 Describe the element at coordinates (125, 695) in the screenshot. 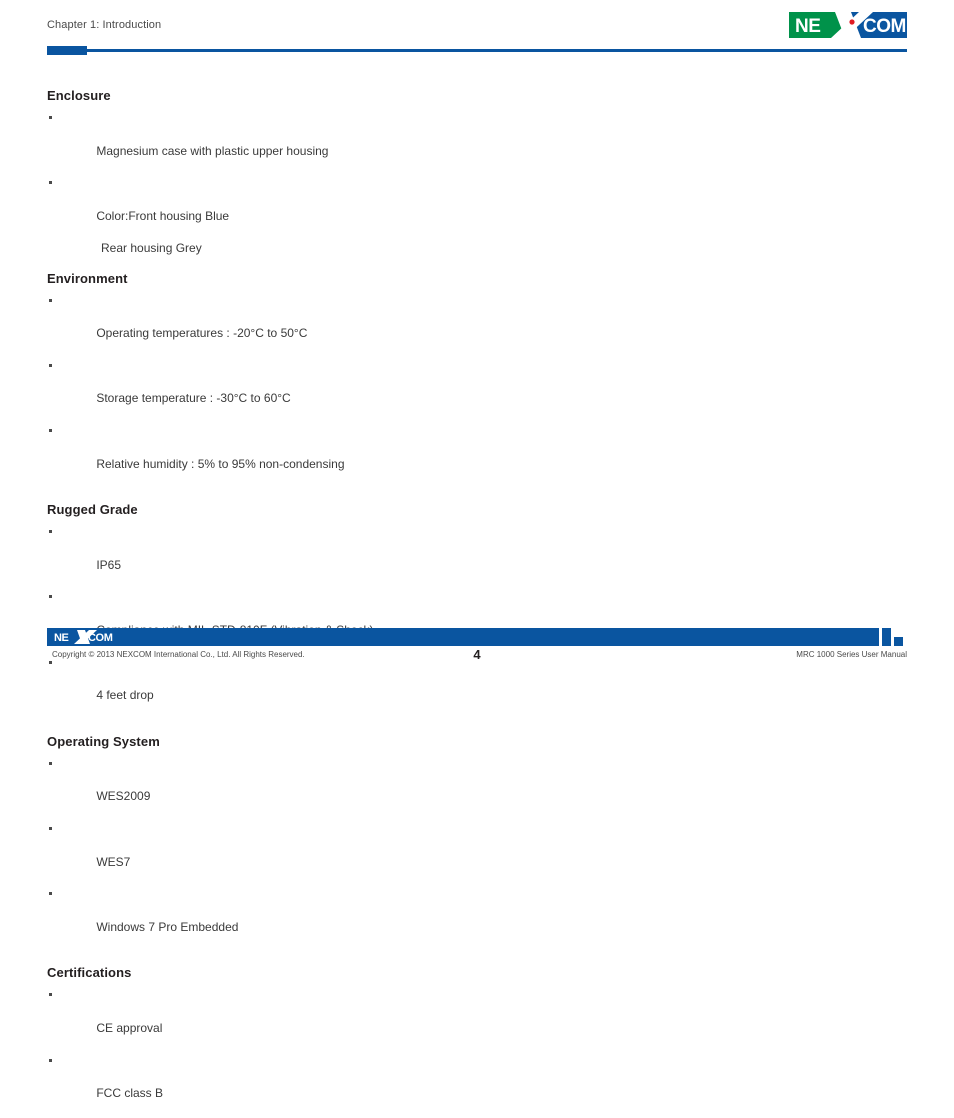

I see `list-item-label: 4 feet drop` at that location.